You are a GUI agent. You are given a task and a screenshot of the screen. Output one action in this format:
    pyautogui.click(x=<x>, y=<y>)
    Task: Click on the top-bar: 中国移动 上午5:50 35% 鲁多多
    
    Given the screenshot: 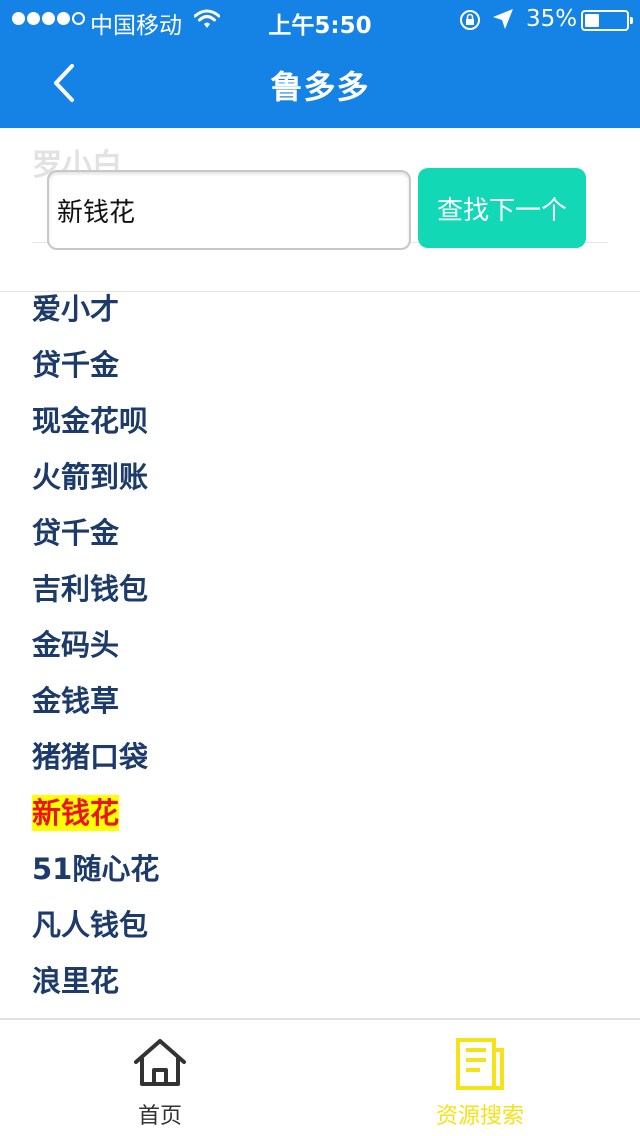 What is the action you would take?
    pyautogui.click(x=320, y=64)
    